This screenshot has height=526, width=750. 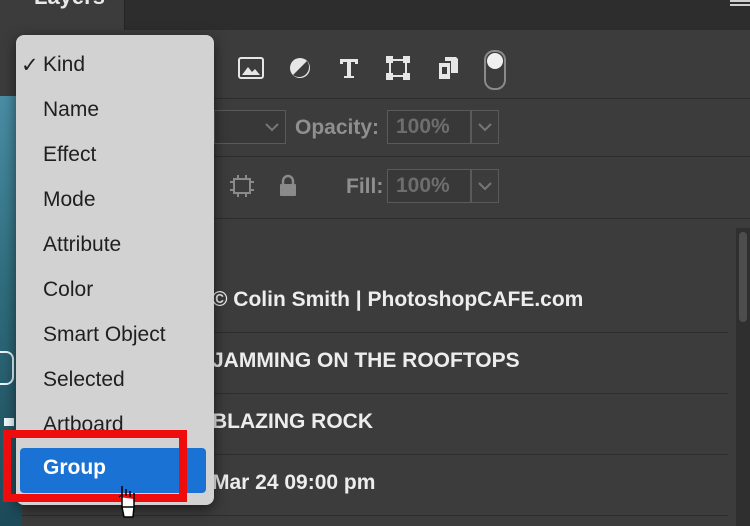 What do you see at coordinates (7, 368) in the screenshot?
I see `canvas-artwork-glyph` at bounding box center [7, 368].